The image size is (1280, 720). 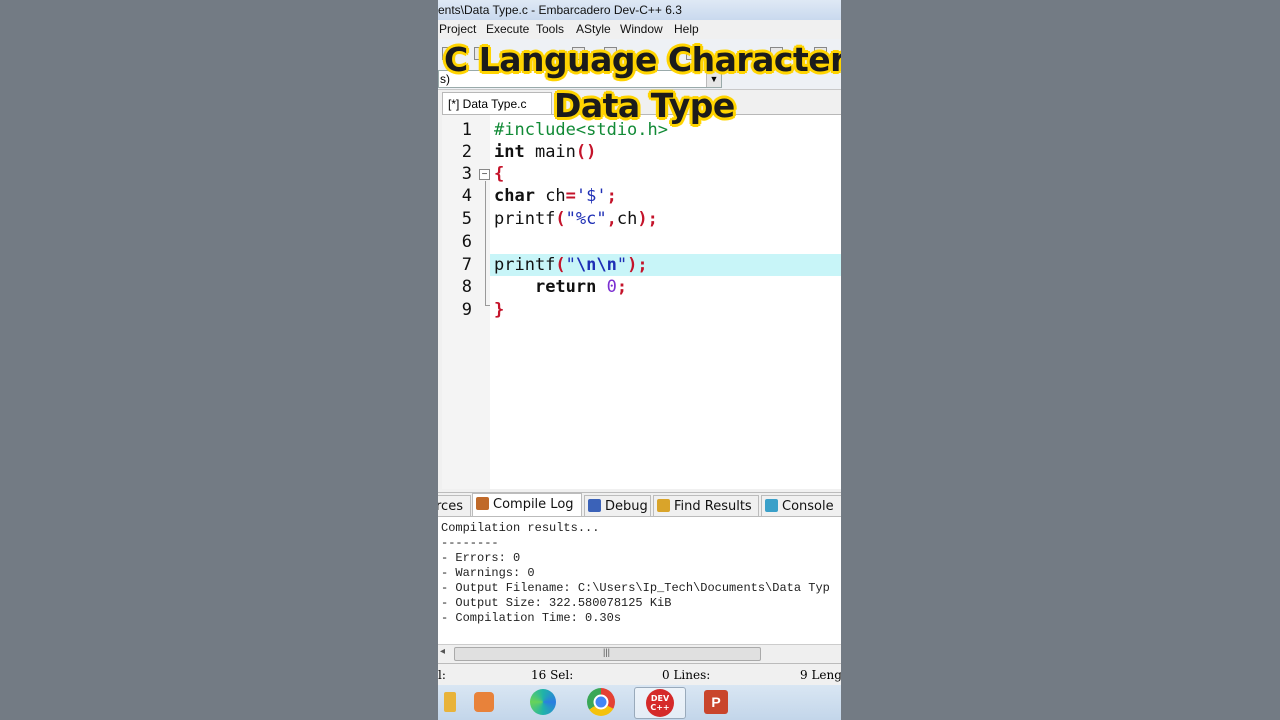 What do you see at coordinates (552, 675) in the screenshot?
I see `status-sel: 16 Sel:` at bounding box center [552, 675].